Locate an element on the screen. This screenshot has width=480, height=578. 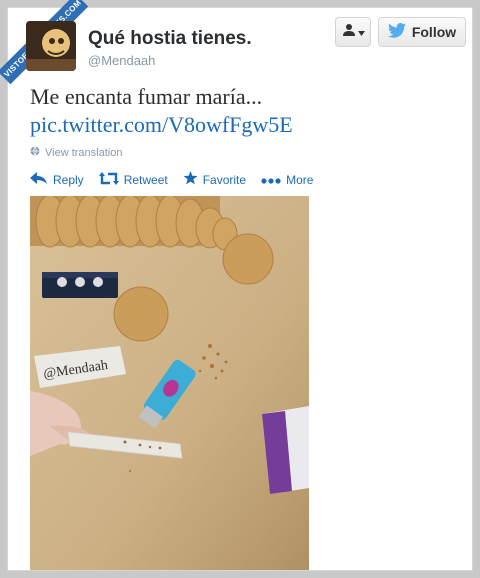
reply-label: Reply is located at coordinates (68, 179).